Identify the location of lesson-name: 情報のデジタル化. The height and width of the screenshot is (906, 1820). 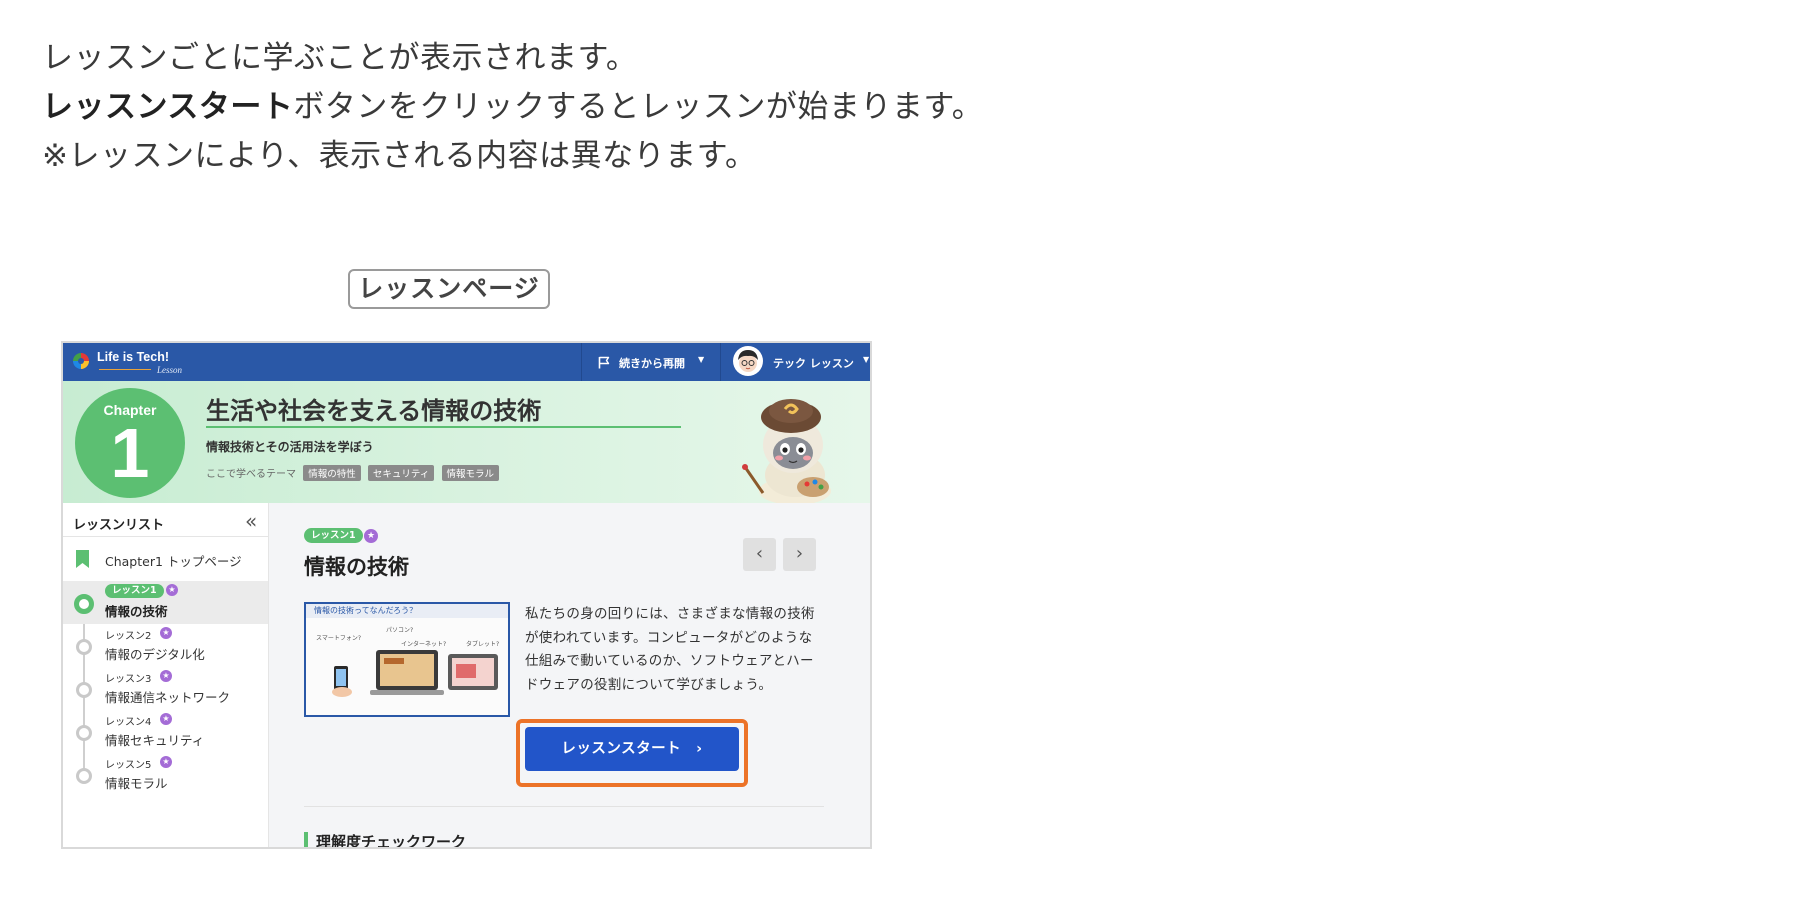
(155, 654).